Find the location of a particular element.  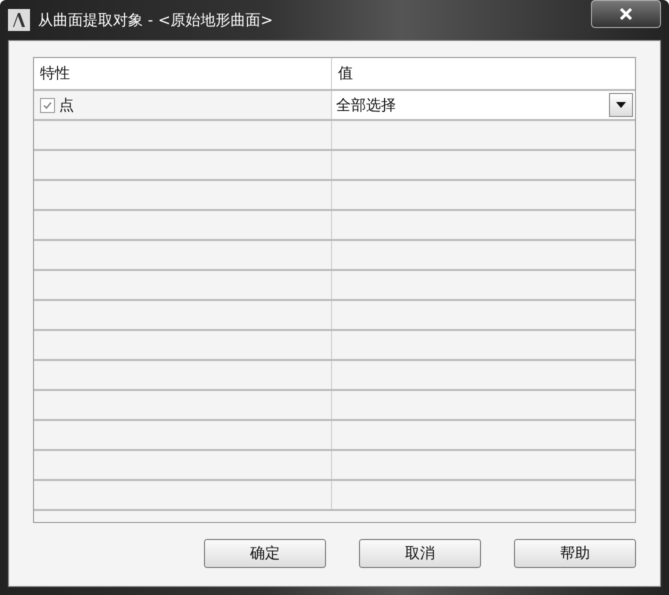

property-label: 点 is located at coordinates (66, 105).